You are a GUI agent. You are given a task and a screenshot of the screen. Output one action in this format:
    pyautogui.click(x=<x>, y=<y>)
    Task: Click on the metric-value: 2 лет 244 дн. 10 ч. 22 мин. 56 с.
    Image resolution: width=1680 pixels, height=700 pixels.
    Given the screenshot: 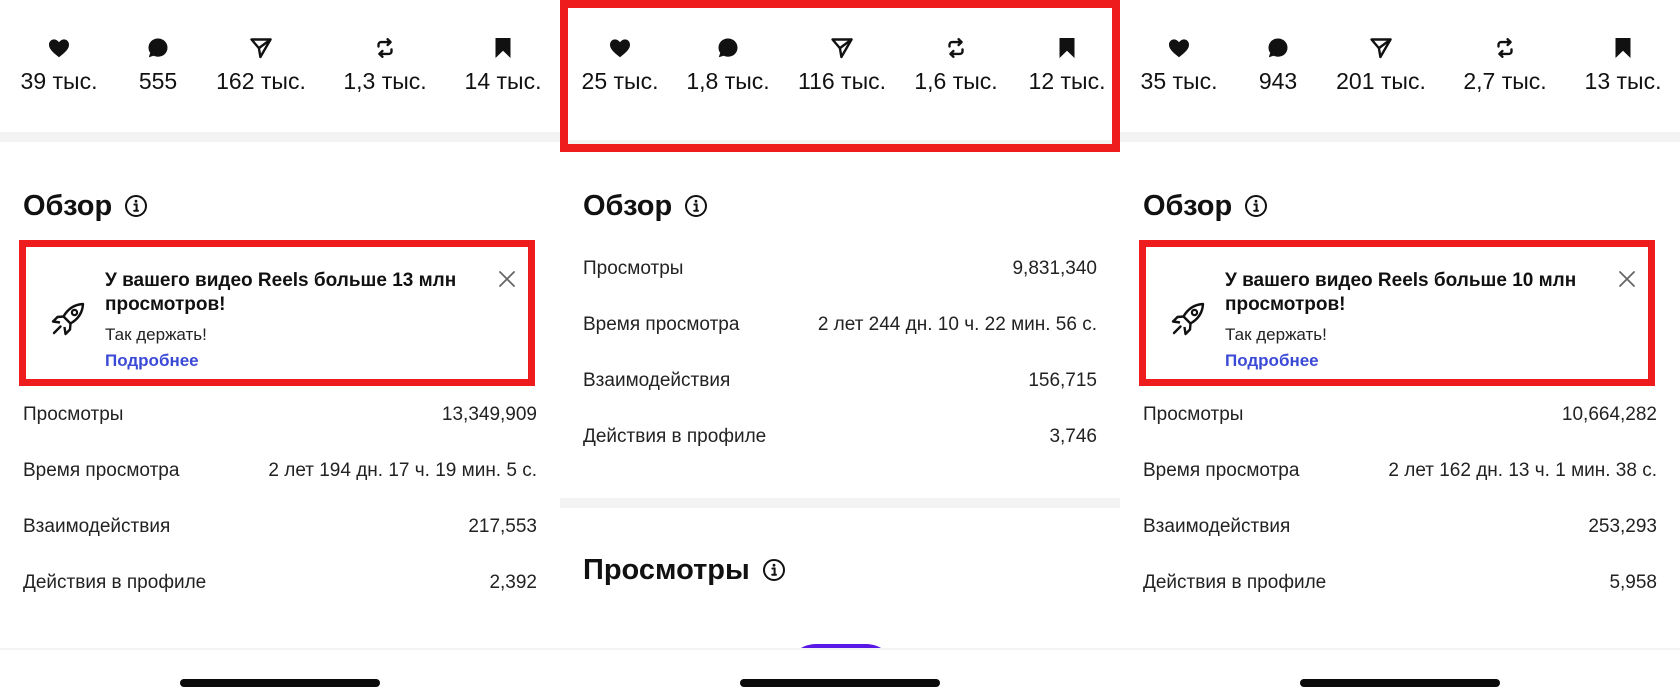 What is the action you would take?
    pyautogui.click(x=957, y=324)
    